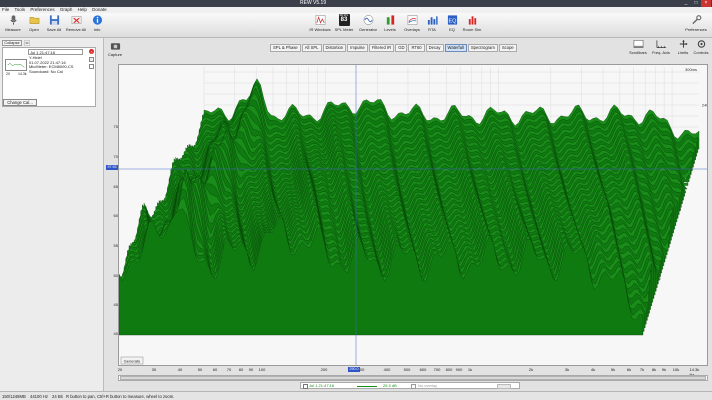 The image size is (712, 400). Describe the element at coordinates (410, 385) in the screenshot. I see `legend-bar: Jul 1 21:47:16 25.3 dB No overlay` at that location.